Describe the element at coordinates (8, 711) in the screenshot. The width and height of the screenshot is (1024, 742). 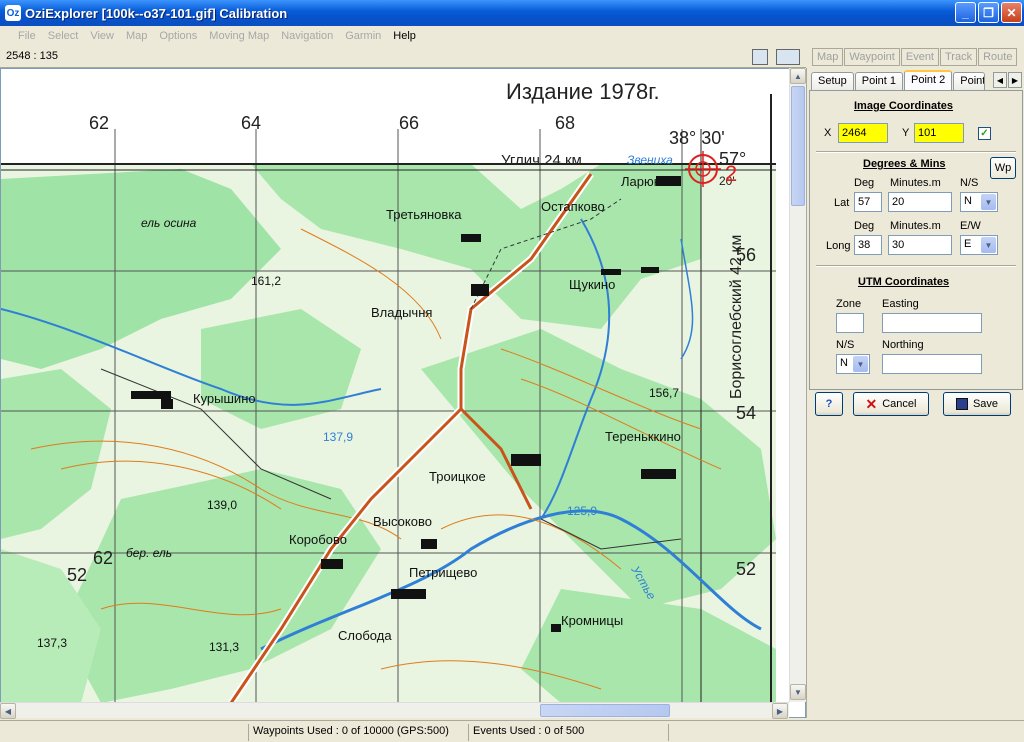
I see `scroll-left-icon: ◀` at that location.